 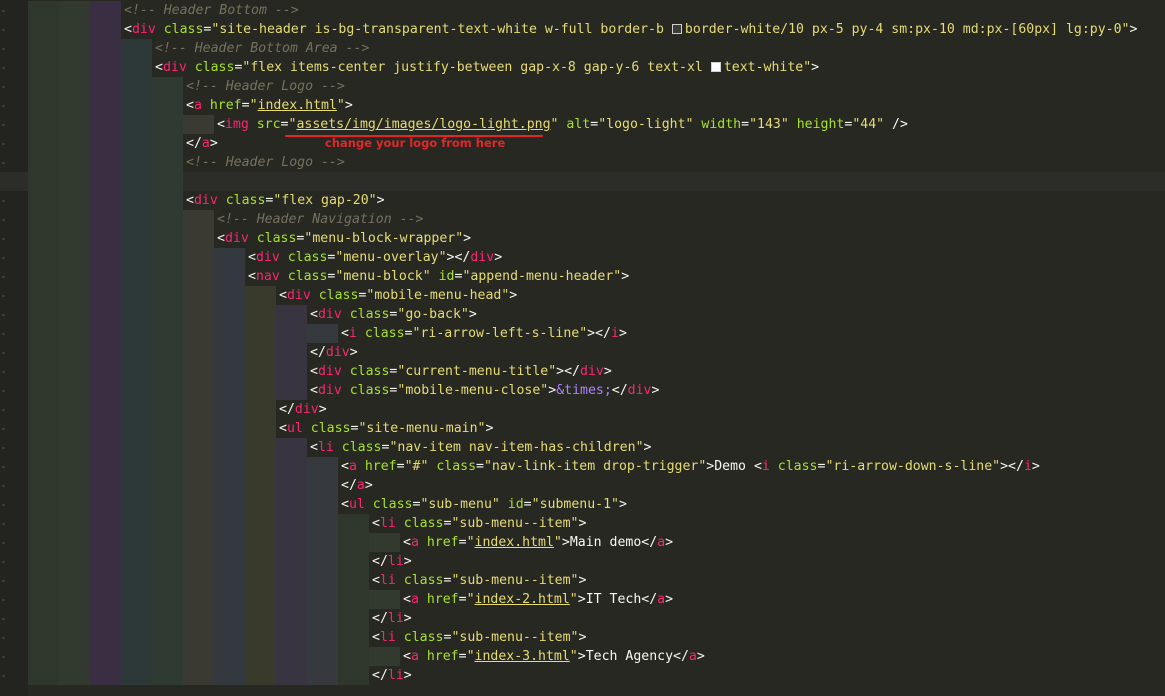 I want to click on code-line: <div class="menu-overlay"></div>, so click(x=582, y=257).